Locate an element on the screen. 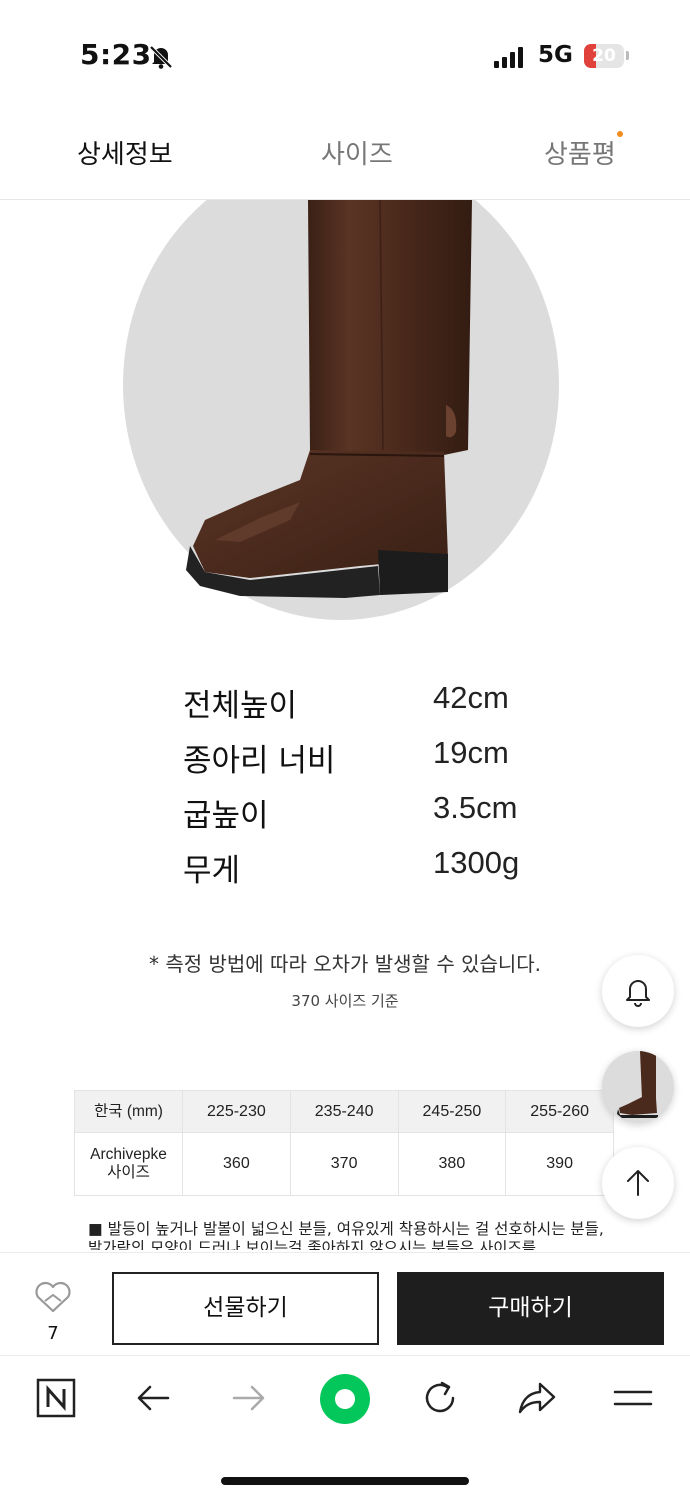 The width and height of the screenshot is (690, 1500). spec-row-weight: 무게 1300g is located at coordinates (383, 868).